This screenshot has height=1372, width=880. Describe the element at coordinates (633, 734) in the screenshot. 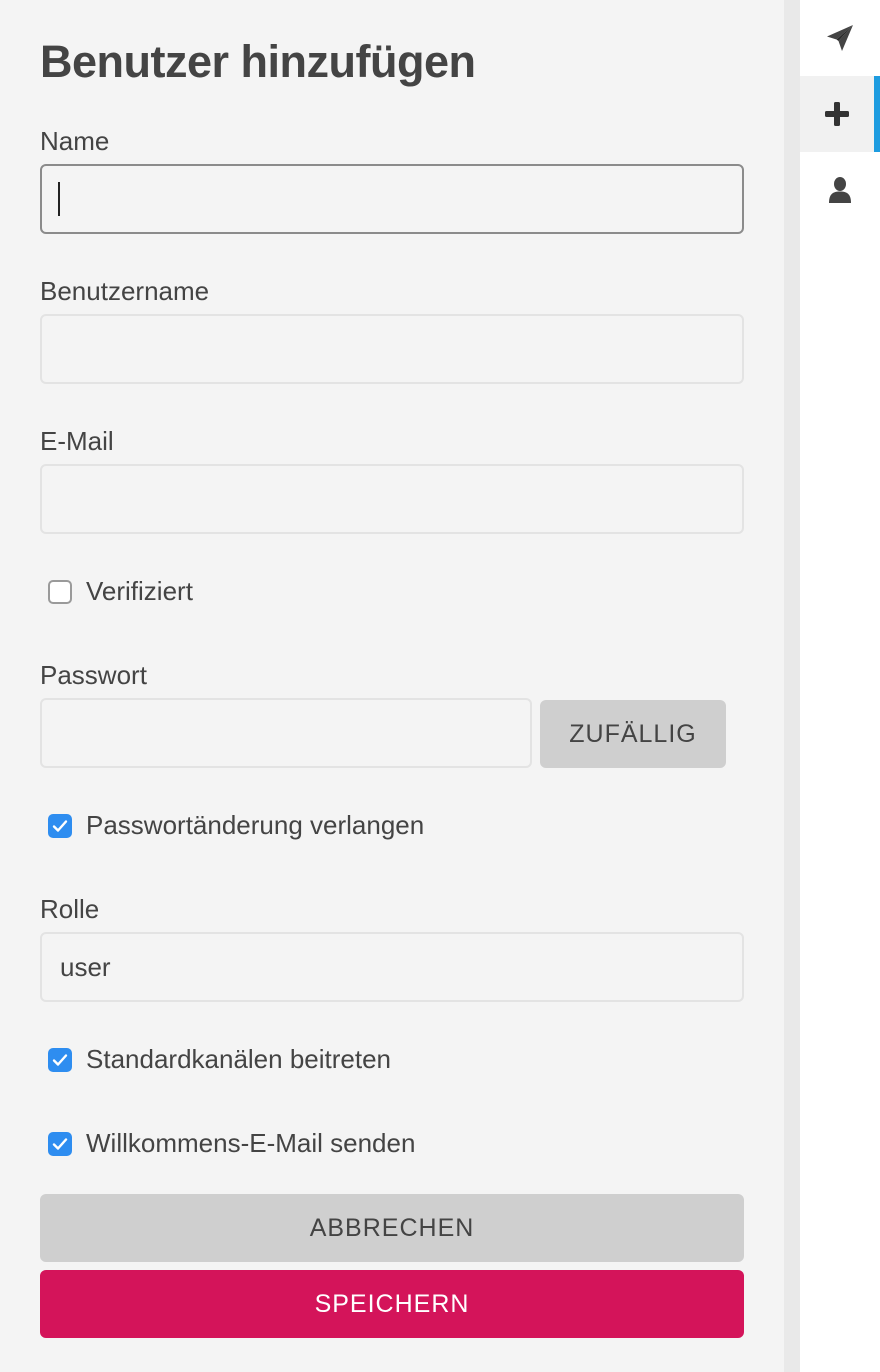

I see `random-password-button: ZUFÄLLIG` at that location.